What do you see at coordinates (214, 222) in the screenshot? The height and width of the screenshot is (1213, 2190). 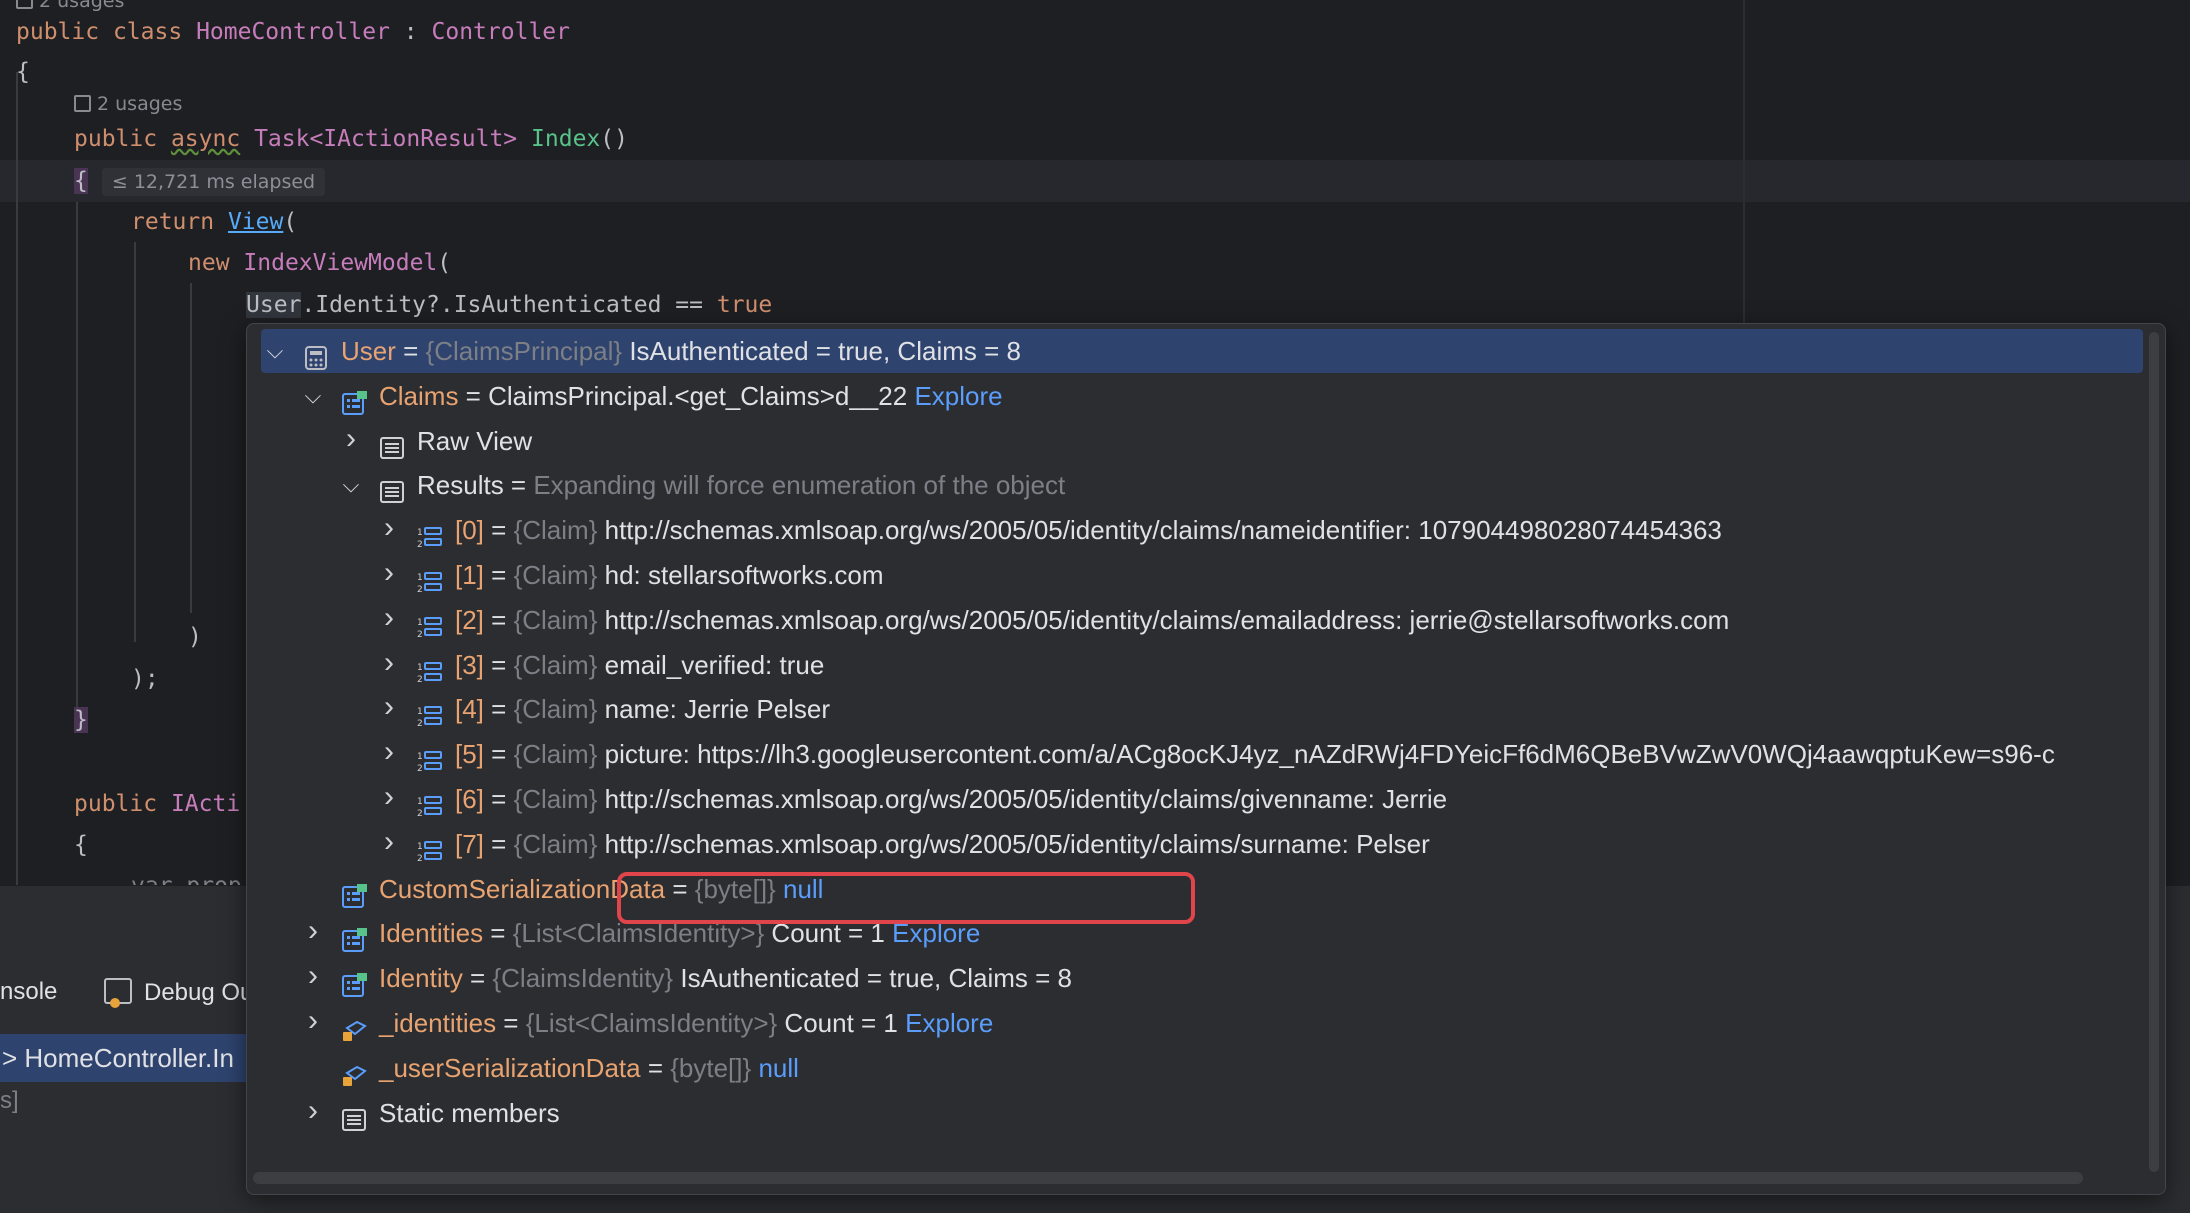 I see `return-line: return View(` at bounding box center [214, 222].